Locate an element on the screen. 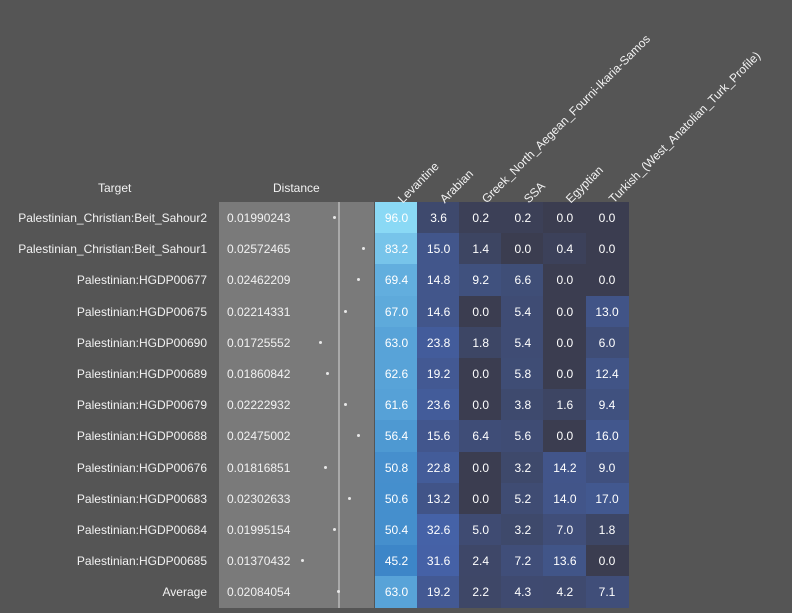 This screenshot has height=613, width=792. value-cell: 5.2 is located at coordinates (523, 498).